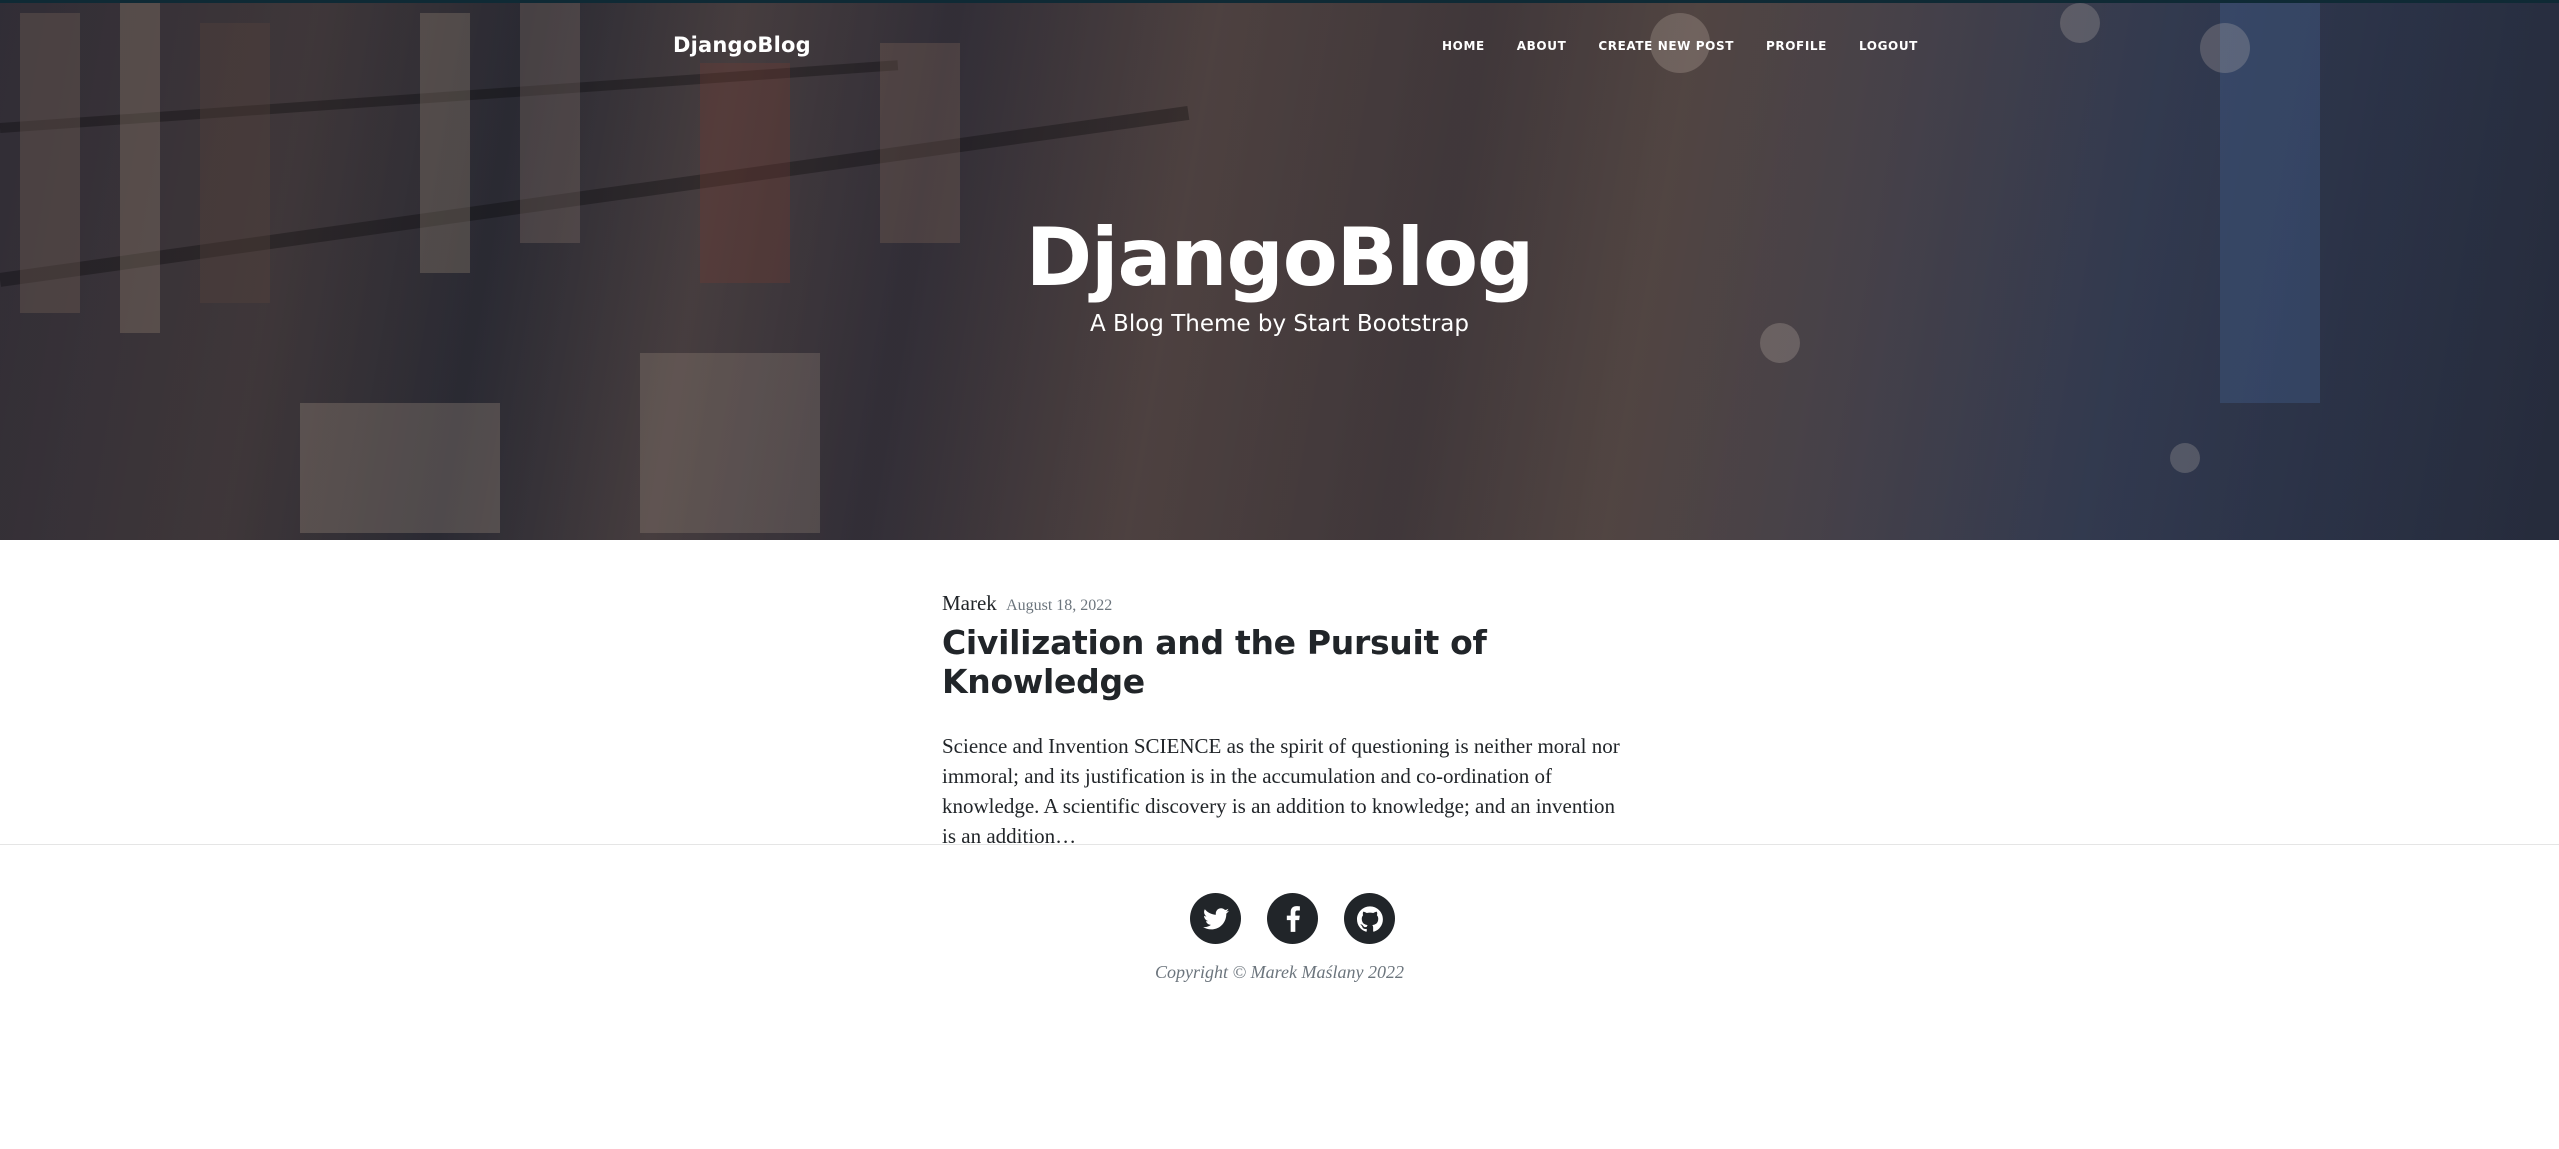  Describe the element at coordinates (1279, 844) in the screenshot. I see `footer-divider` at that location.